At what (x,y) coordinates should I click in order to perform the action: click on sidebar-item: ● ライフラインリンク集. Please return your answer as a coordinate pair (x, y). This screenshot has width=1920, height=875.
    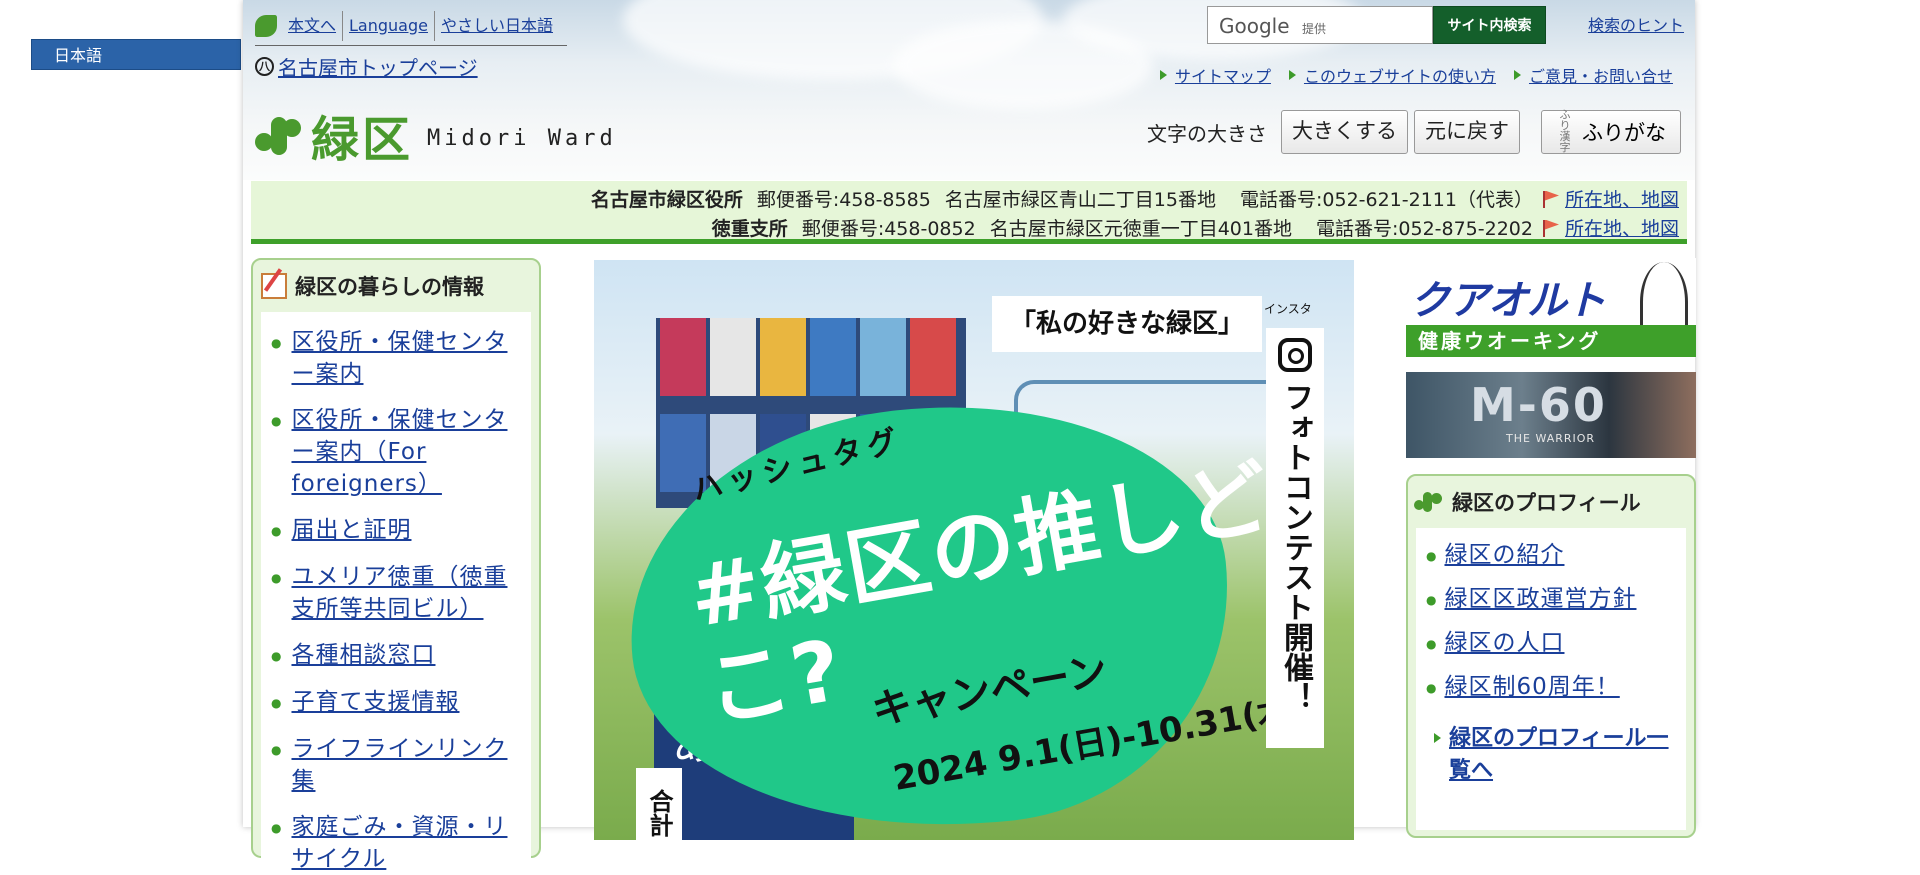
    Looking at the image, I should click on (398, 765).